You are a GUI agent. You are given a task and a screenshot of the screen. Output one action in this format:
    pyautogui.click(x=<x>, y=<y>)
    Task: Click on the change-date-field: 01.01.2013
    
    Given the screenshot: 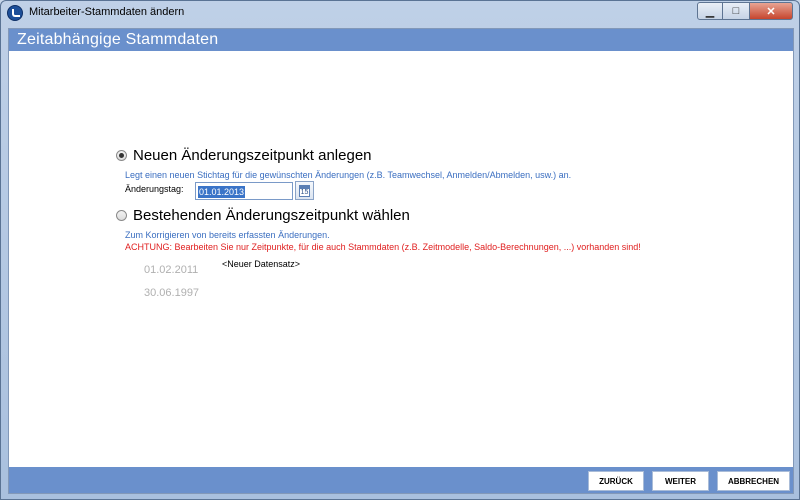 What is the action you would take?
    pyautogui.click(x=244, y=191)
    